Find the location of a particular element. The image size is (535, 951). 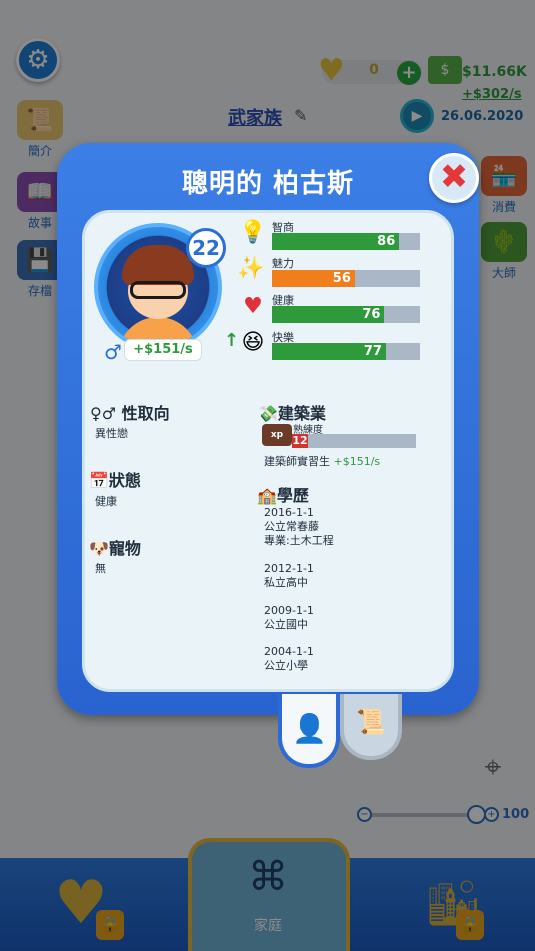

stat-value: 76 is located at coordinates (371, 314).